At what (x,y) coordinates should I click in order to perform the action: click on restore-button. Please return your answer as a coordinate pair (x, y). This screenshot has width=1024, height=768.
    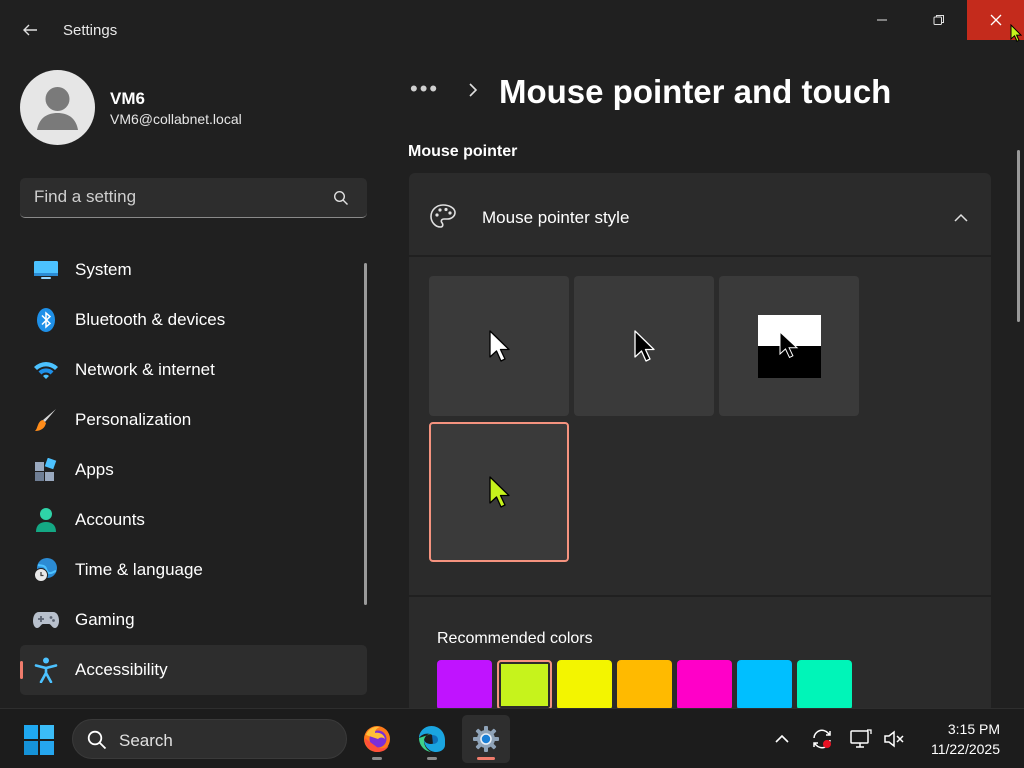
    Looking at the image, I should click on (938, 20).